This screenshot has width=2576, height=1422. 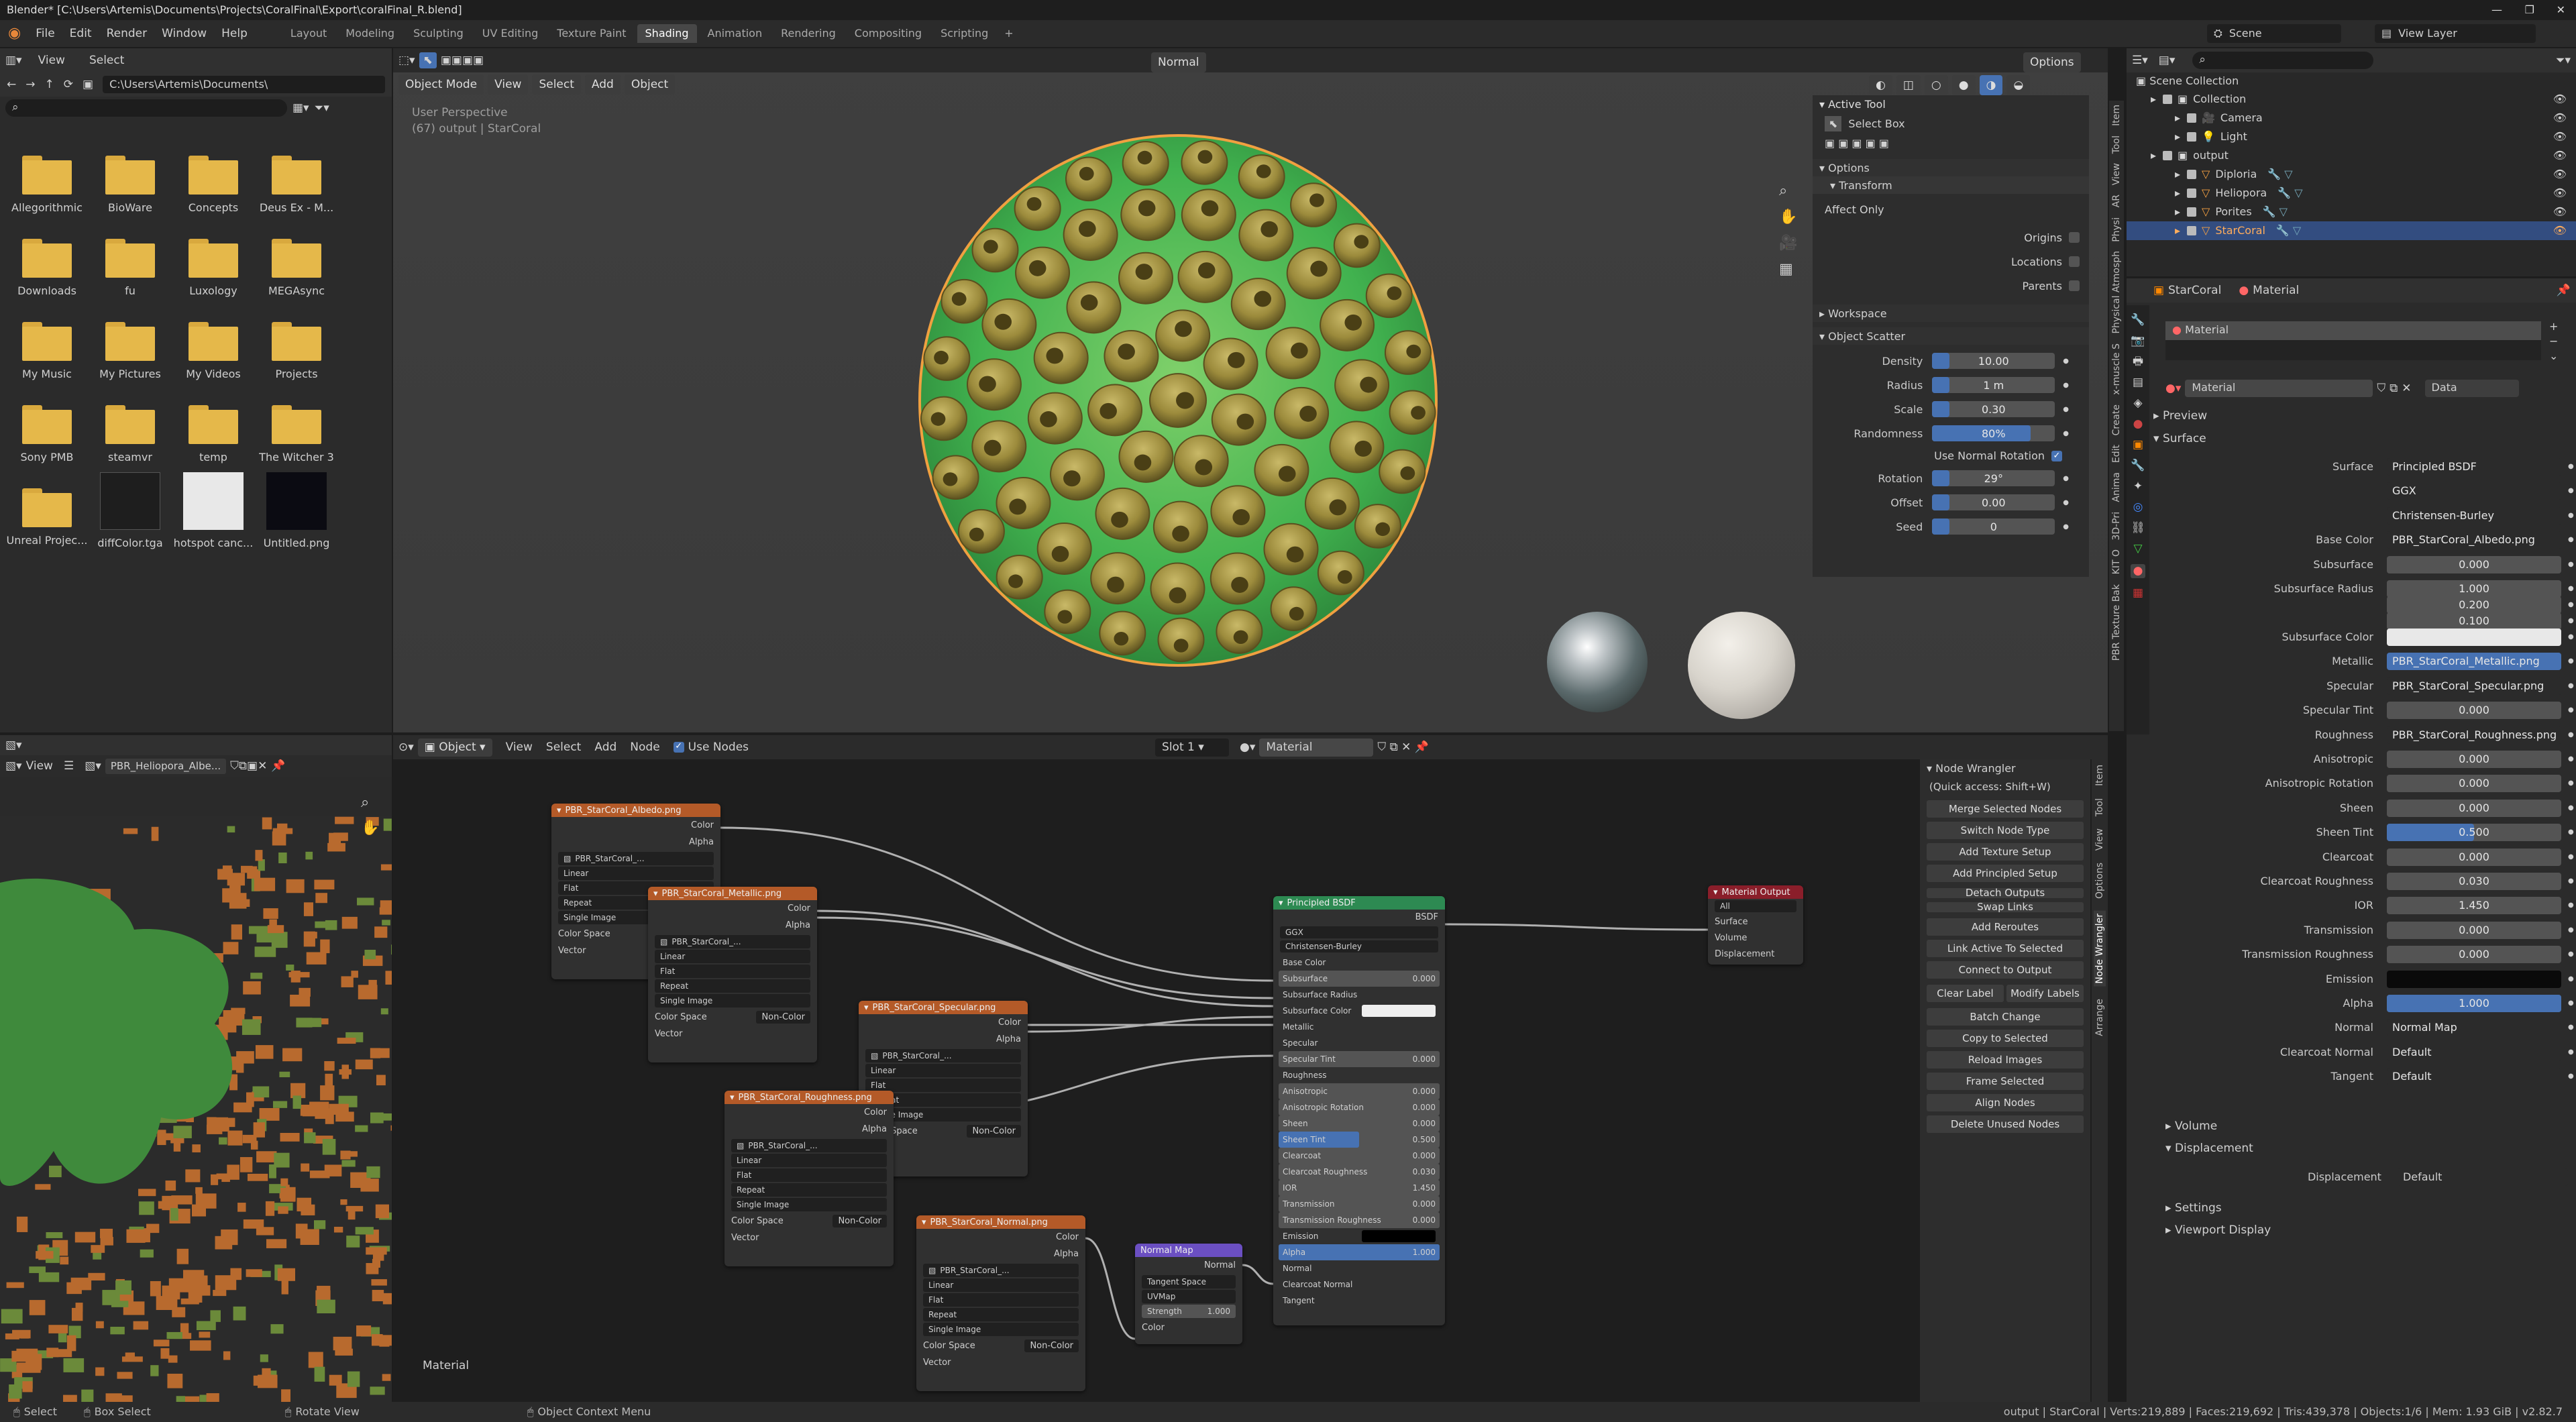 What do you see at coordinates (428, 60) in the screenshot?
I see `tool-select-icon: ⬉` at bounding box center [428, 60].